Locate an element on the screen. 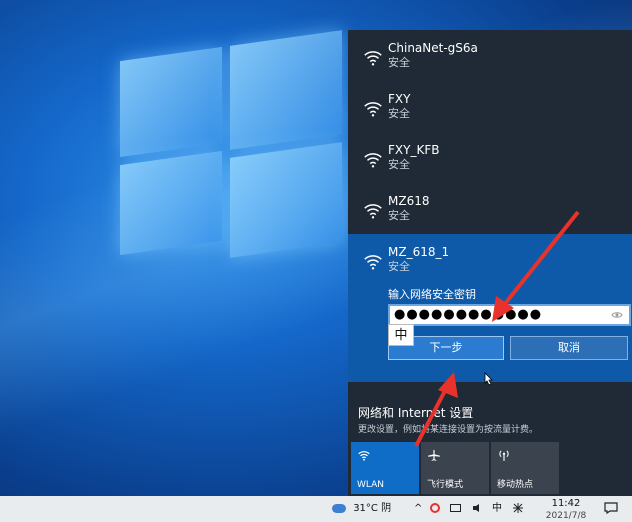 The height and width of the screenshot is (522, 632). hotspot-icon is located at coordinates (504, 455).